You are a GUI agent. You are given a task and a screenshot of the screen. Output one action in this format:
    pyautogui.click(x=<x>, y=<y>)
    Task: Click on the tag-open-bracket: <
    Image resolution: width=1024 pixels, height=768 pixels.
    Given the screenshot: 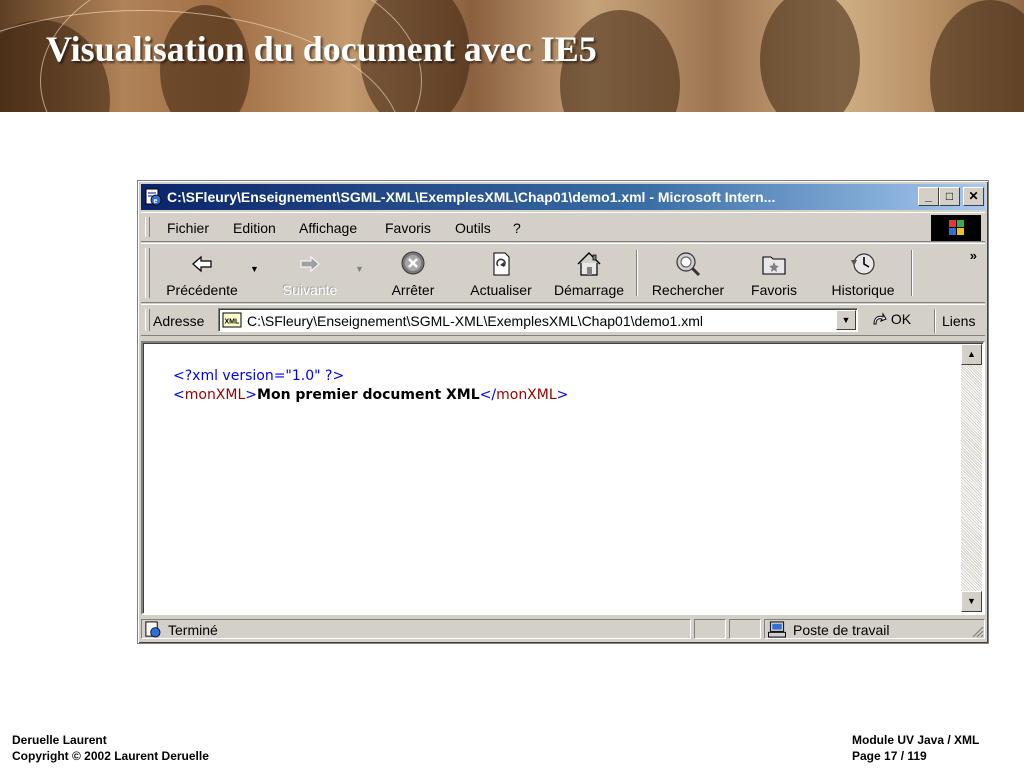 What is the action you would take?
    pyautogui.click(x=179, y=395)
    